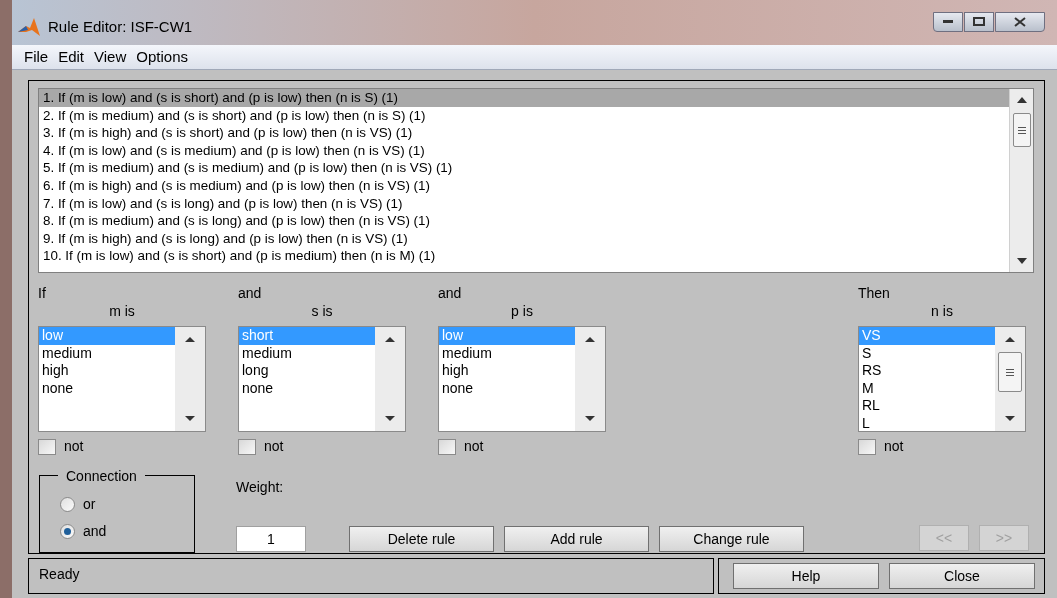 Image resolution: width=1057 pixels, height=598 pixels. Describe the element at coordinates (524, 256) in the screenshot. I see `rule-row: 10. If (m is low) and (s is short) and (p is medium) then (n is M) (1)` at that location.